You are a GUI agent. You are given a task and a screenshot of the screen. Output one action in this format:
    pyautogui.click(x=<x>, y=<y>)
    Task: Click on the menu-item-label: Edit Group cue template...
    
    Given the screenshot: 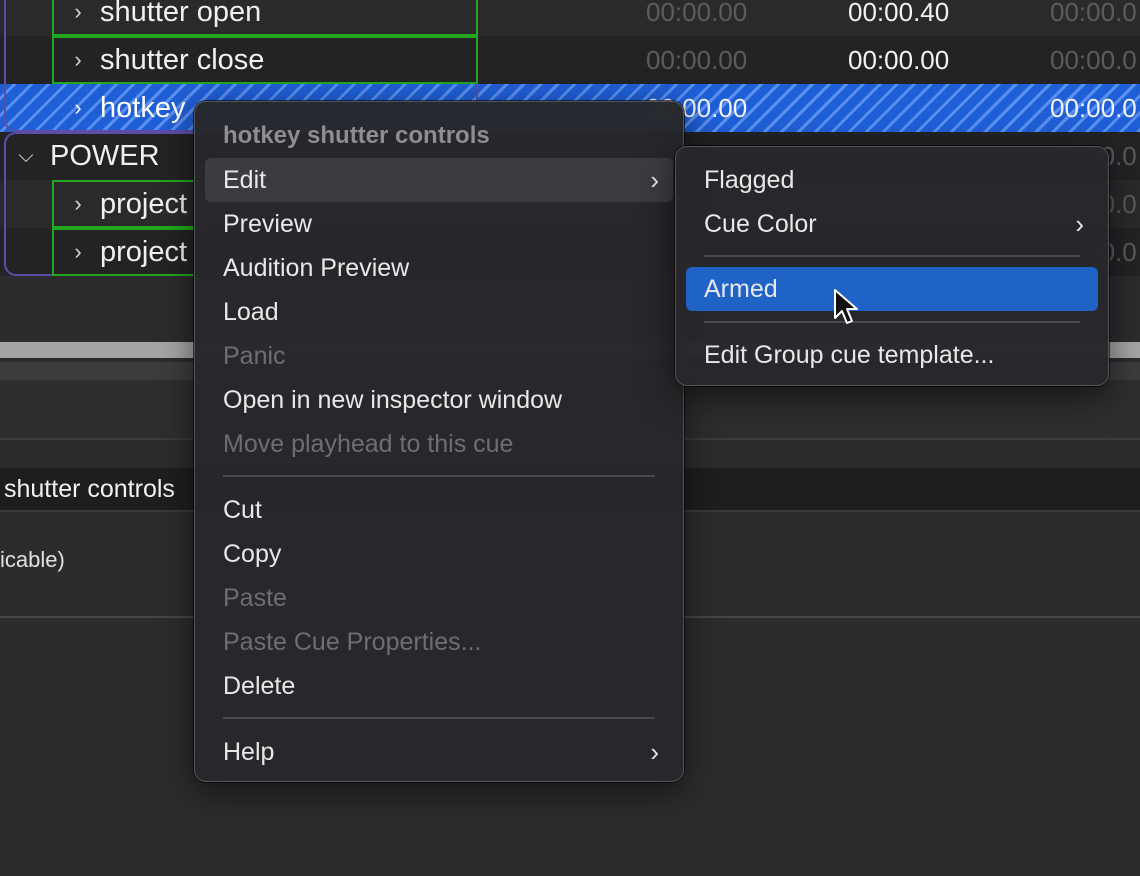 What is the action you would take?
    pyautogui.click(x=849, y=355)
    